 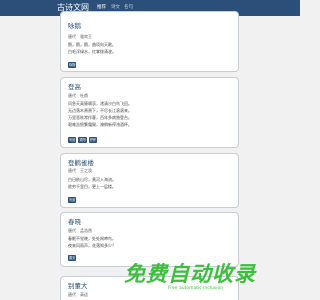 I want to click on poem-author: 骆宾王, so click(x=86, y=36).